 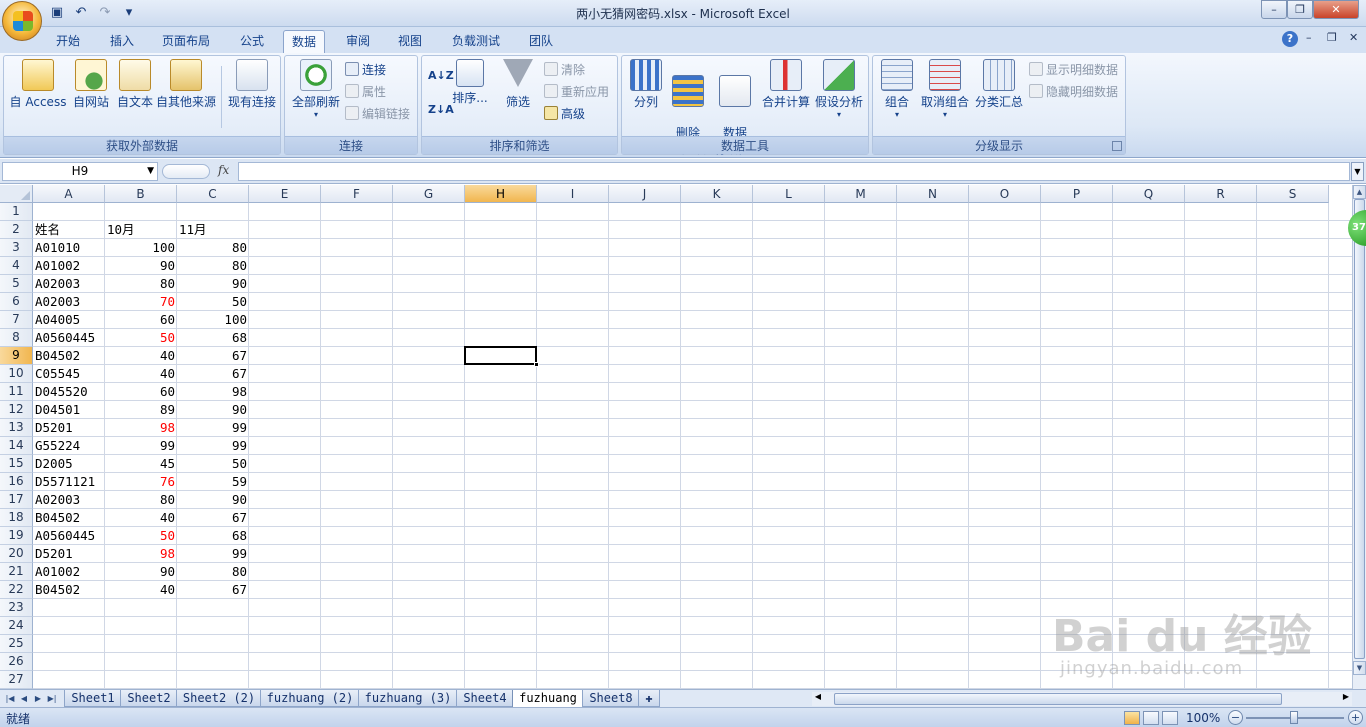 What do you see at coordinates (1077, 194) in the screenshot?
I see `column-header-P: P` at bounding box center [1077, 194].